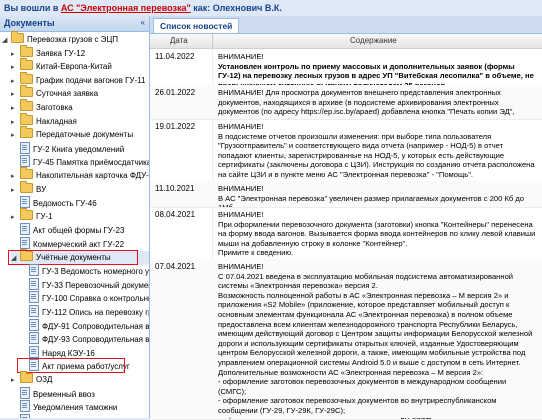  I want to click on tree-item: ФДУ-91 Сопроводительная ведо, so click(84, 326).